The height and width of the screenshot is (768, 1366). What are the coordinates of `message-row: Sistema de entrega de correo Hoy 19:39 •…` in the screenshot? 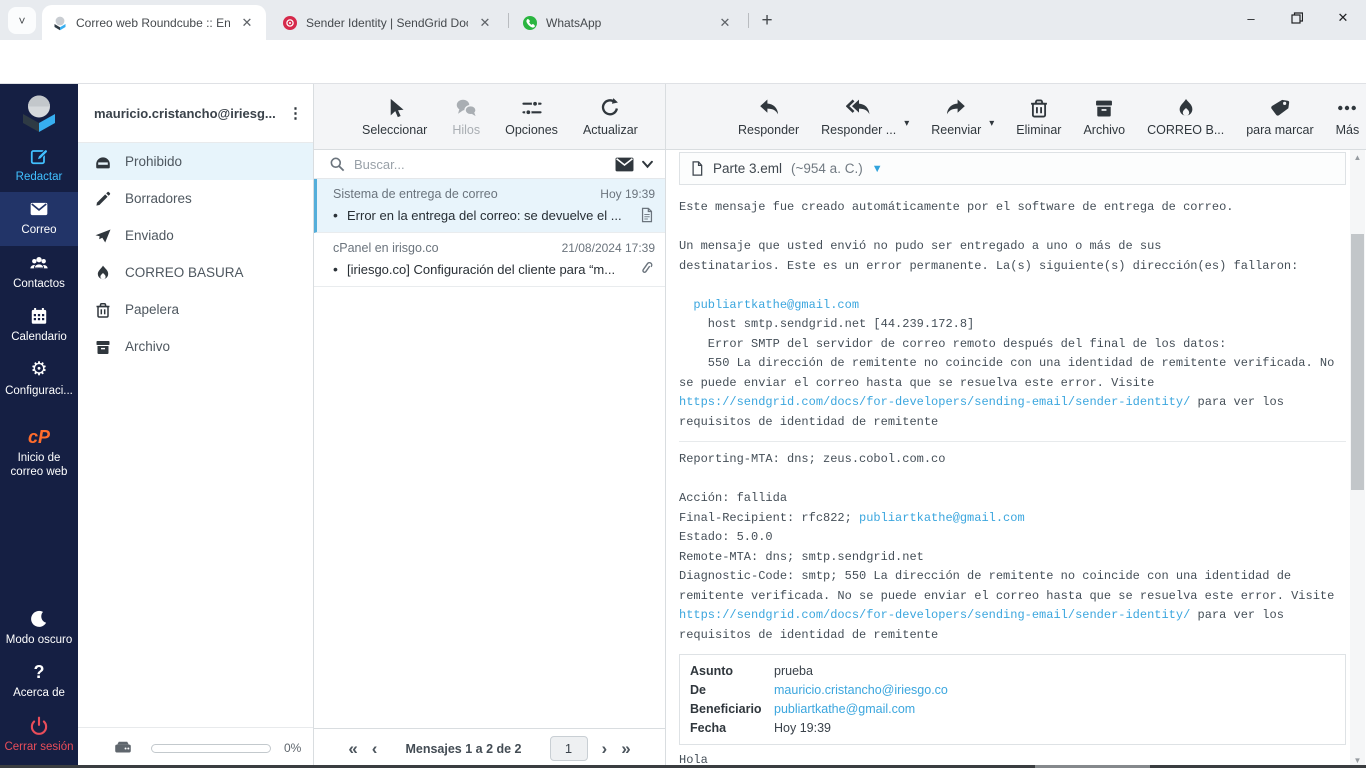 It's located at (489, 206).